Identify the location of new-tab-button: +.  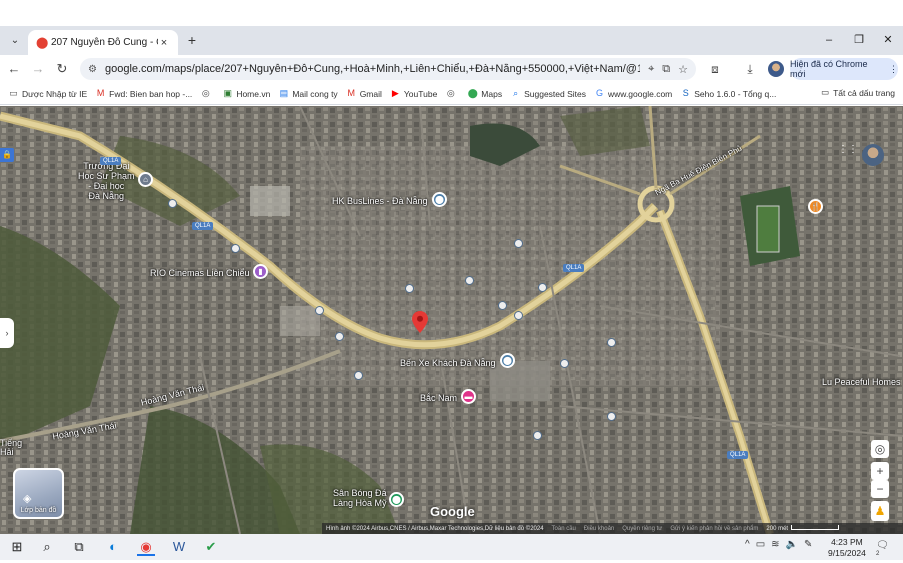
(192, 40).